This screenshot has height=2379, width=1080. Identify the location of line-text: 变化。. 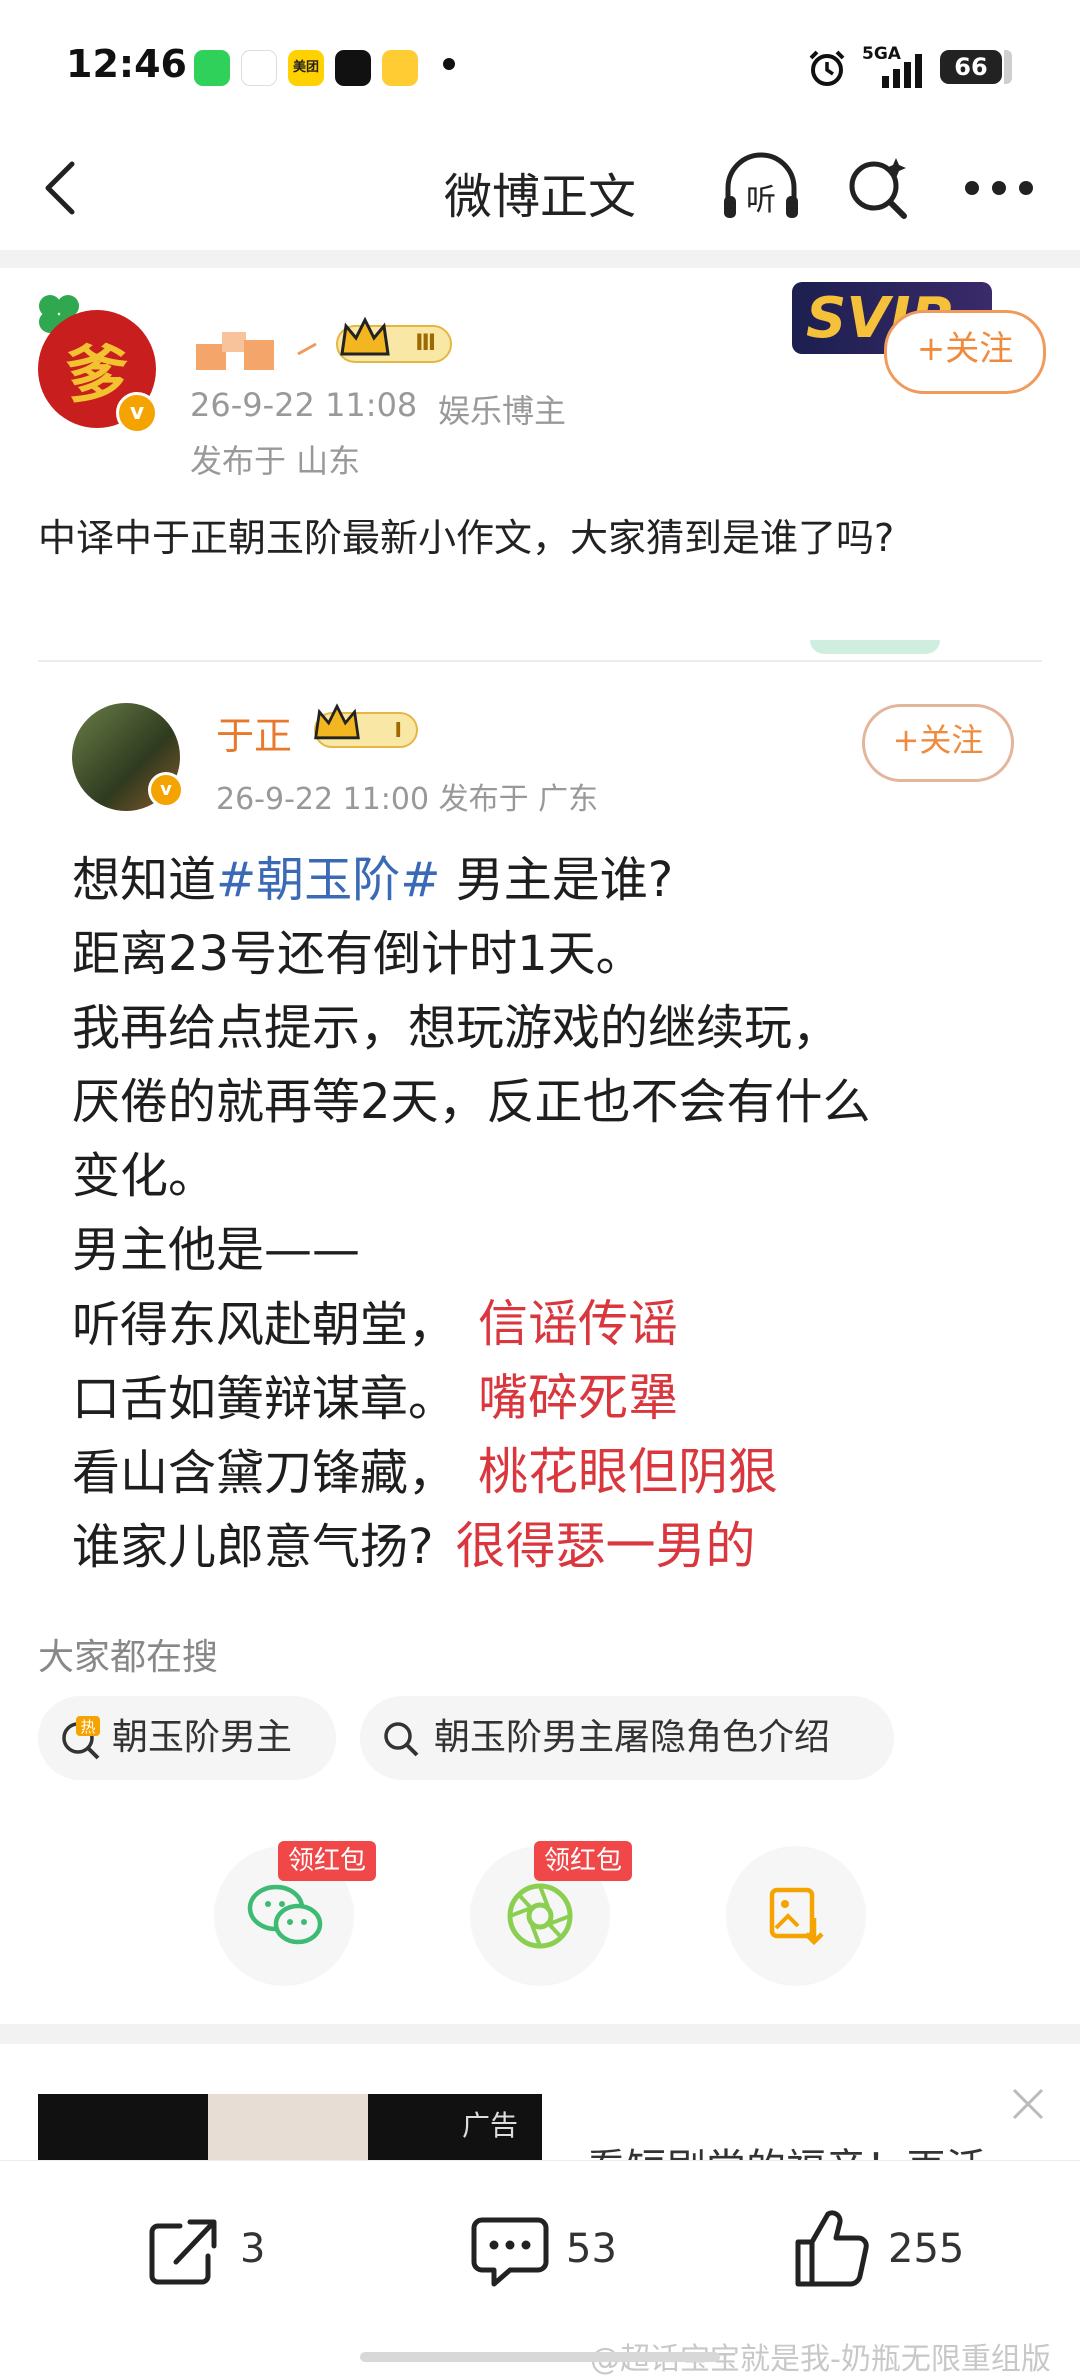
(144, 1176).